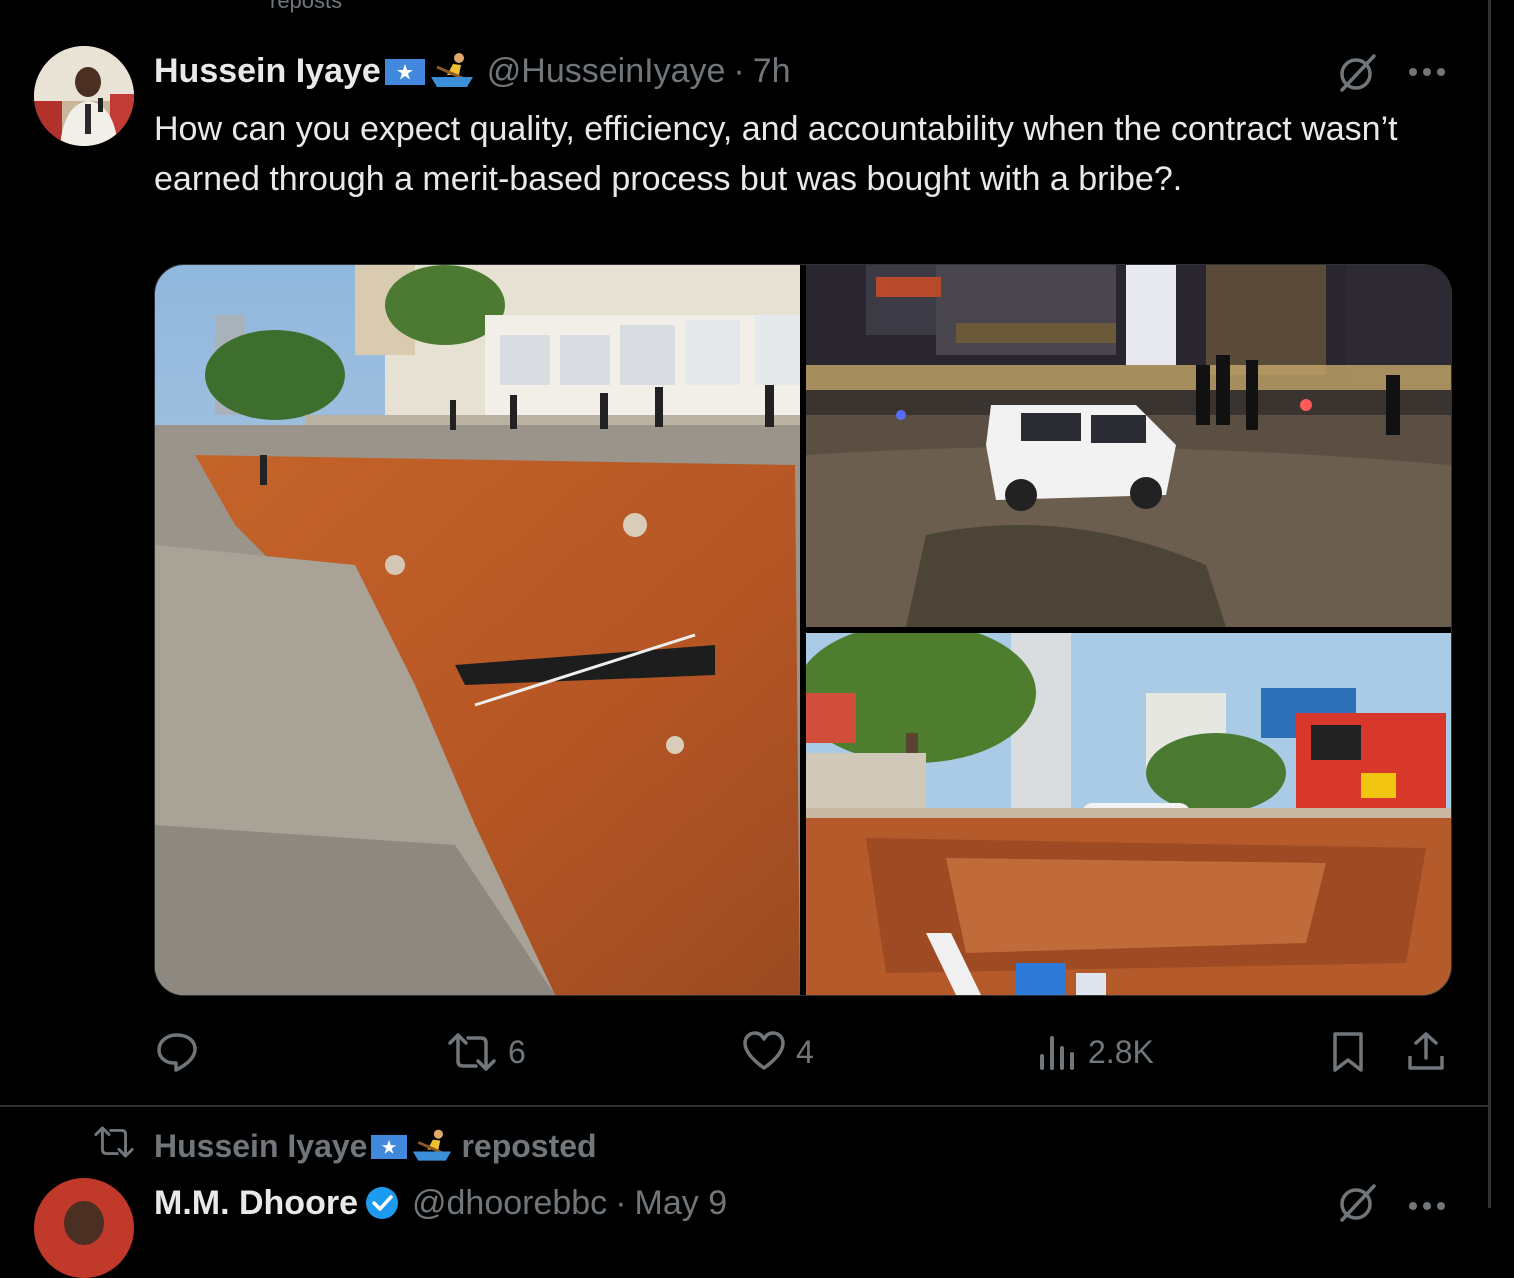  What do you see at coordinates (606, 71) in the screenshot?
I see `author-handle: @HusseinIyaye` at bounding box center [606, 71].